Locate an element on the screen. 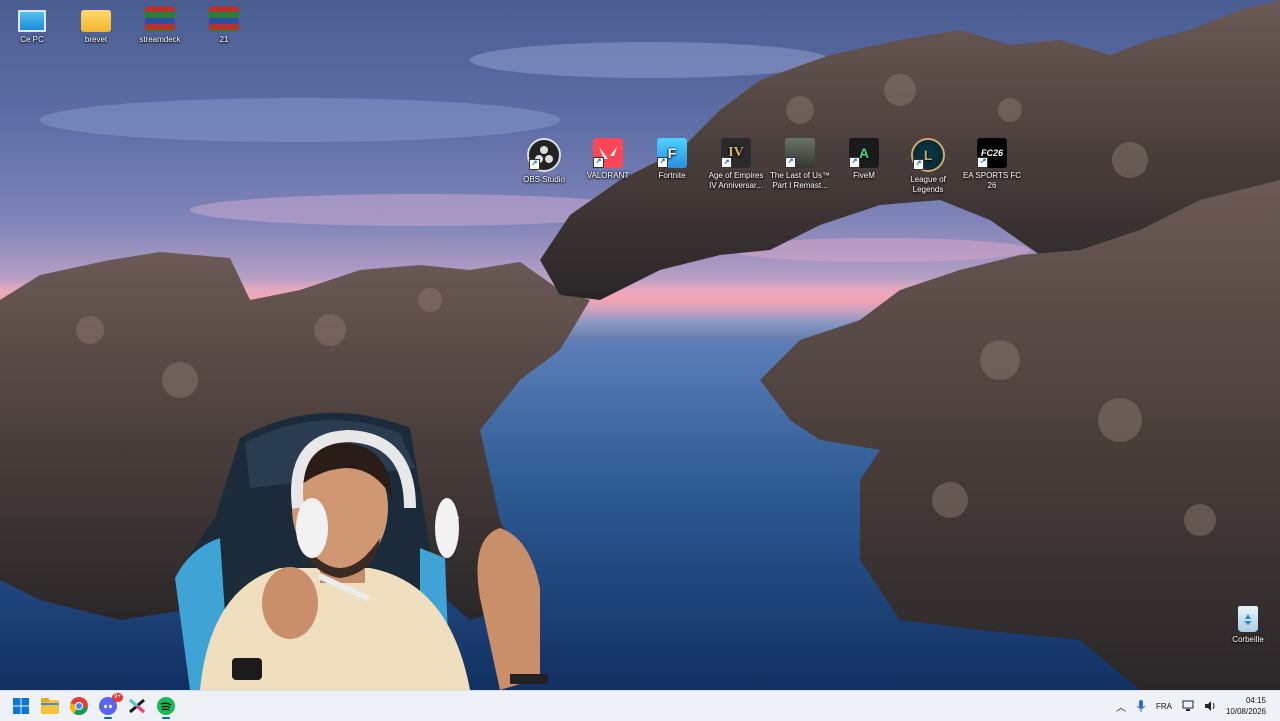 The image size is (1280, 721). recycle-bin-icon is located at coordinates (1248, 619).